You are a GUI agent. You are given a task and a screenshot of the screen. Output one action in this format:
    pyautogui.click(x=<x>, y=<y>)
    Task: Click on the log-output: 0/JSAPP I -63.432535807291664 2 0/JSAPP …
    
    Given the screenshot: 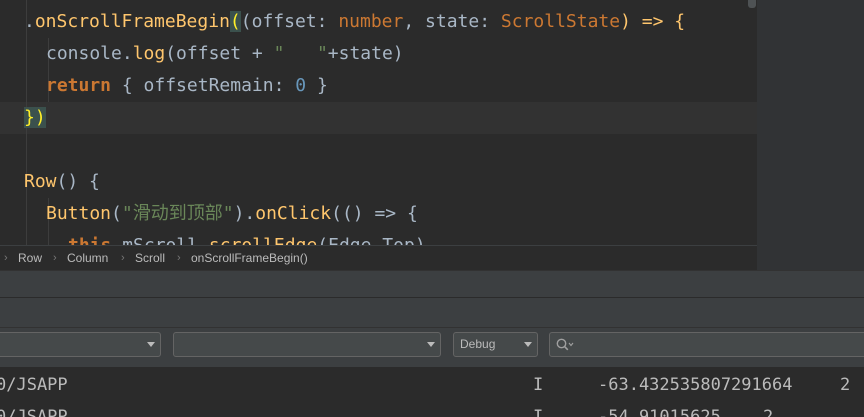 What is the action you would take?
    pyautogui.click(x=432, y=392)
    